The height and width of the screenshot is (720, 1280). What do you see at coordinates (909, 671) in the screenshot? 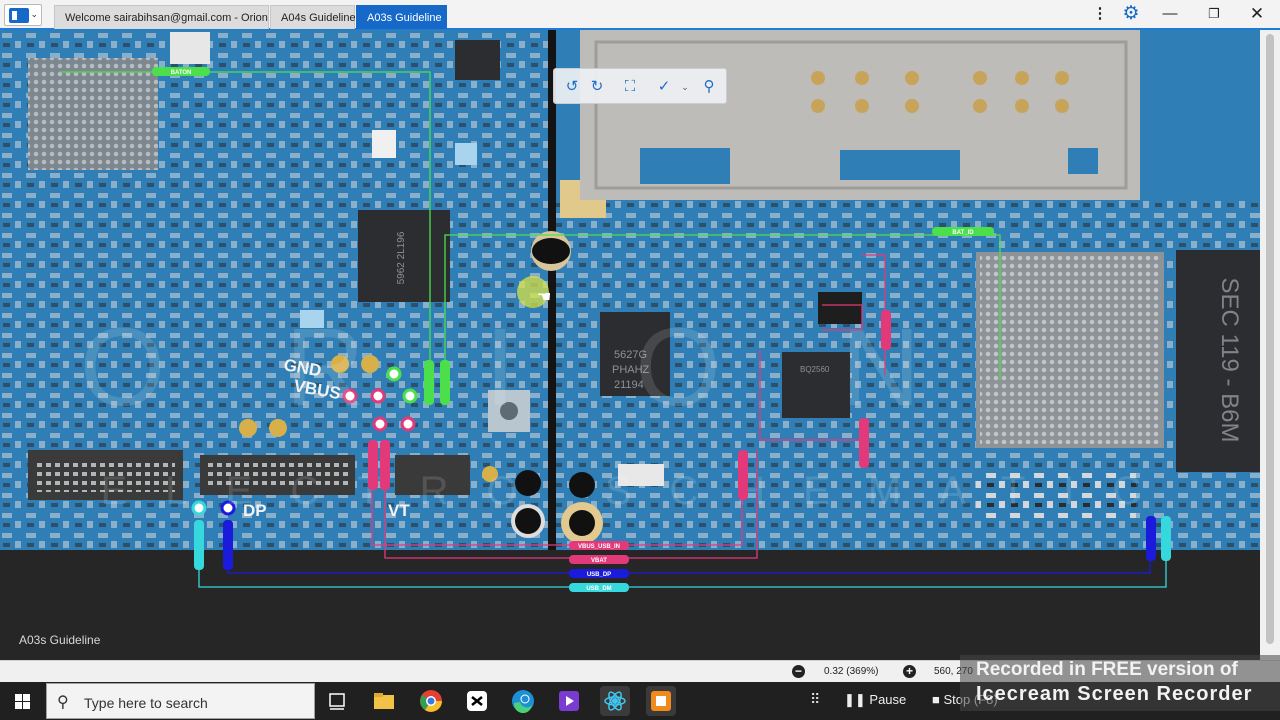
I see `zoom-in-button: +` at bounding box center [909, 671].